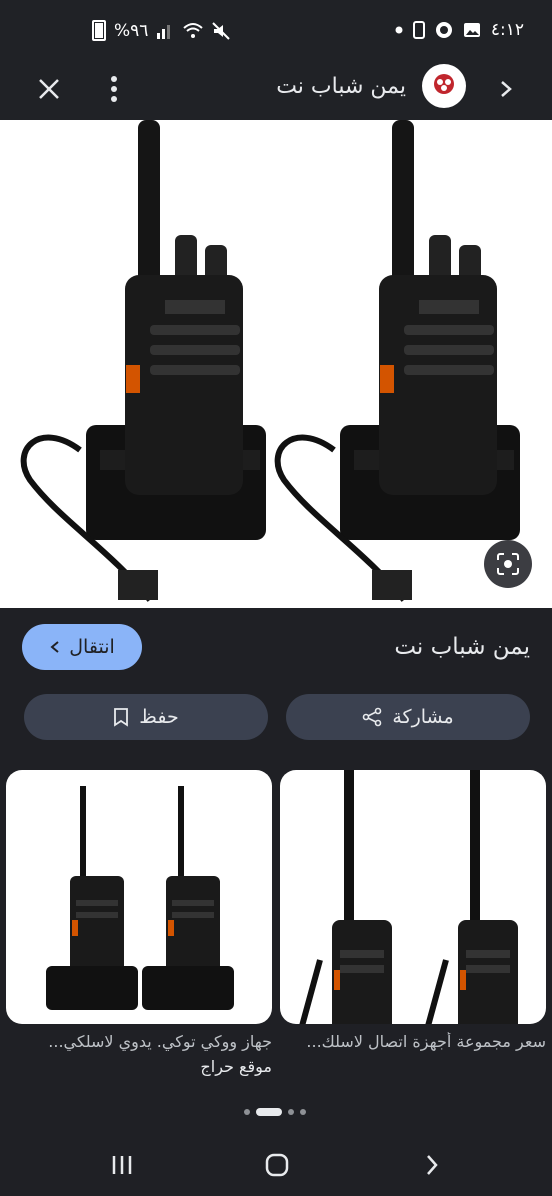 The width and height of the screenshot is (552, 1196). Describe the element at coordinates (399, 30) in the screenshot. I see `notification-dot-icon` at that location.